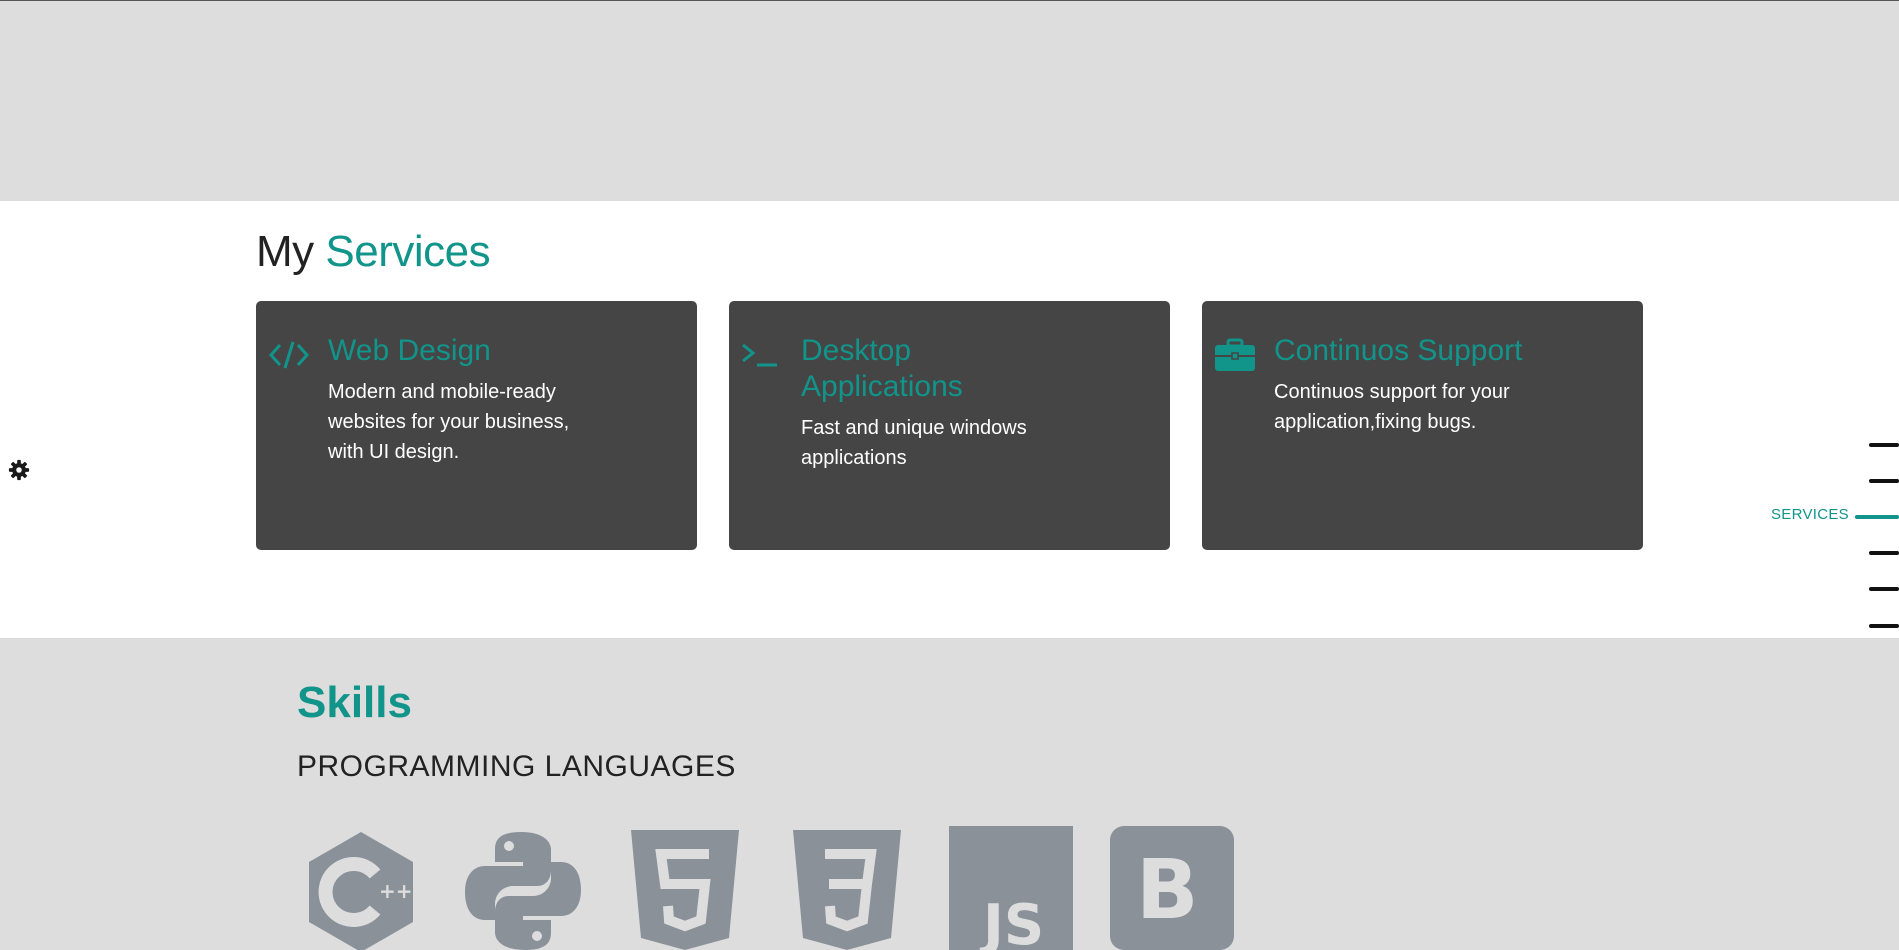 The width and height of the screenshot is (1899, 950). Describe the element at coordinates (1877, 517) in the screenshot. I see `nav-dash-services-active` at that location.